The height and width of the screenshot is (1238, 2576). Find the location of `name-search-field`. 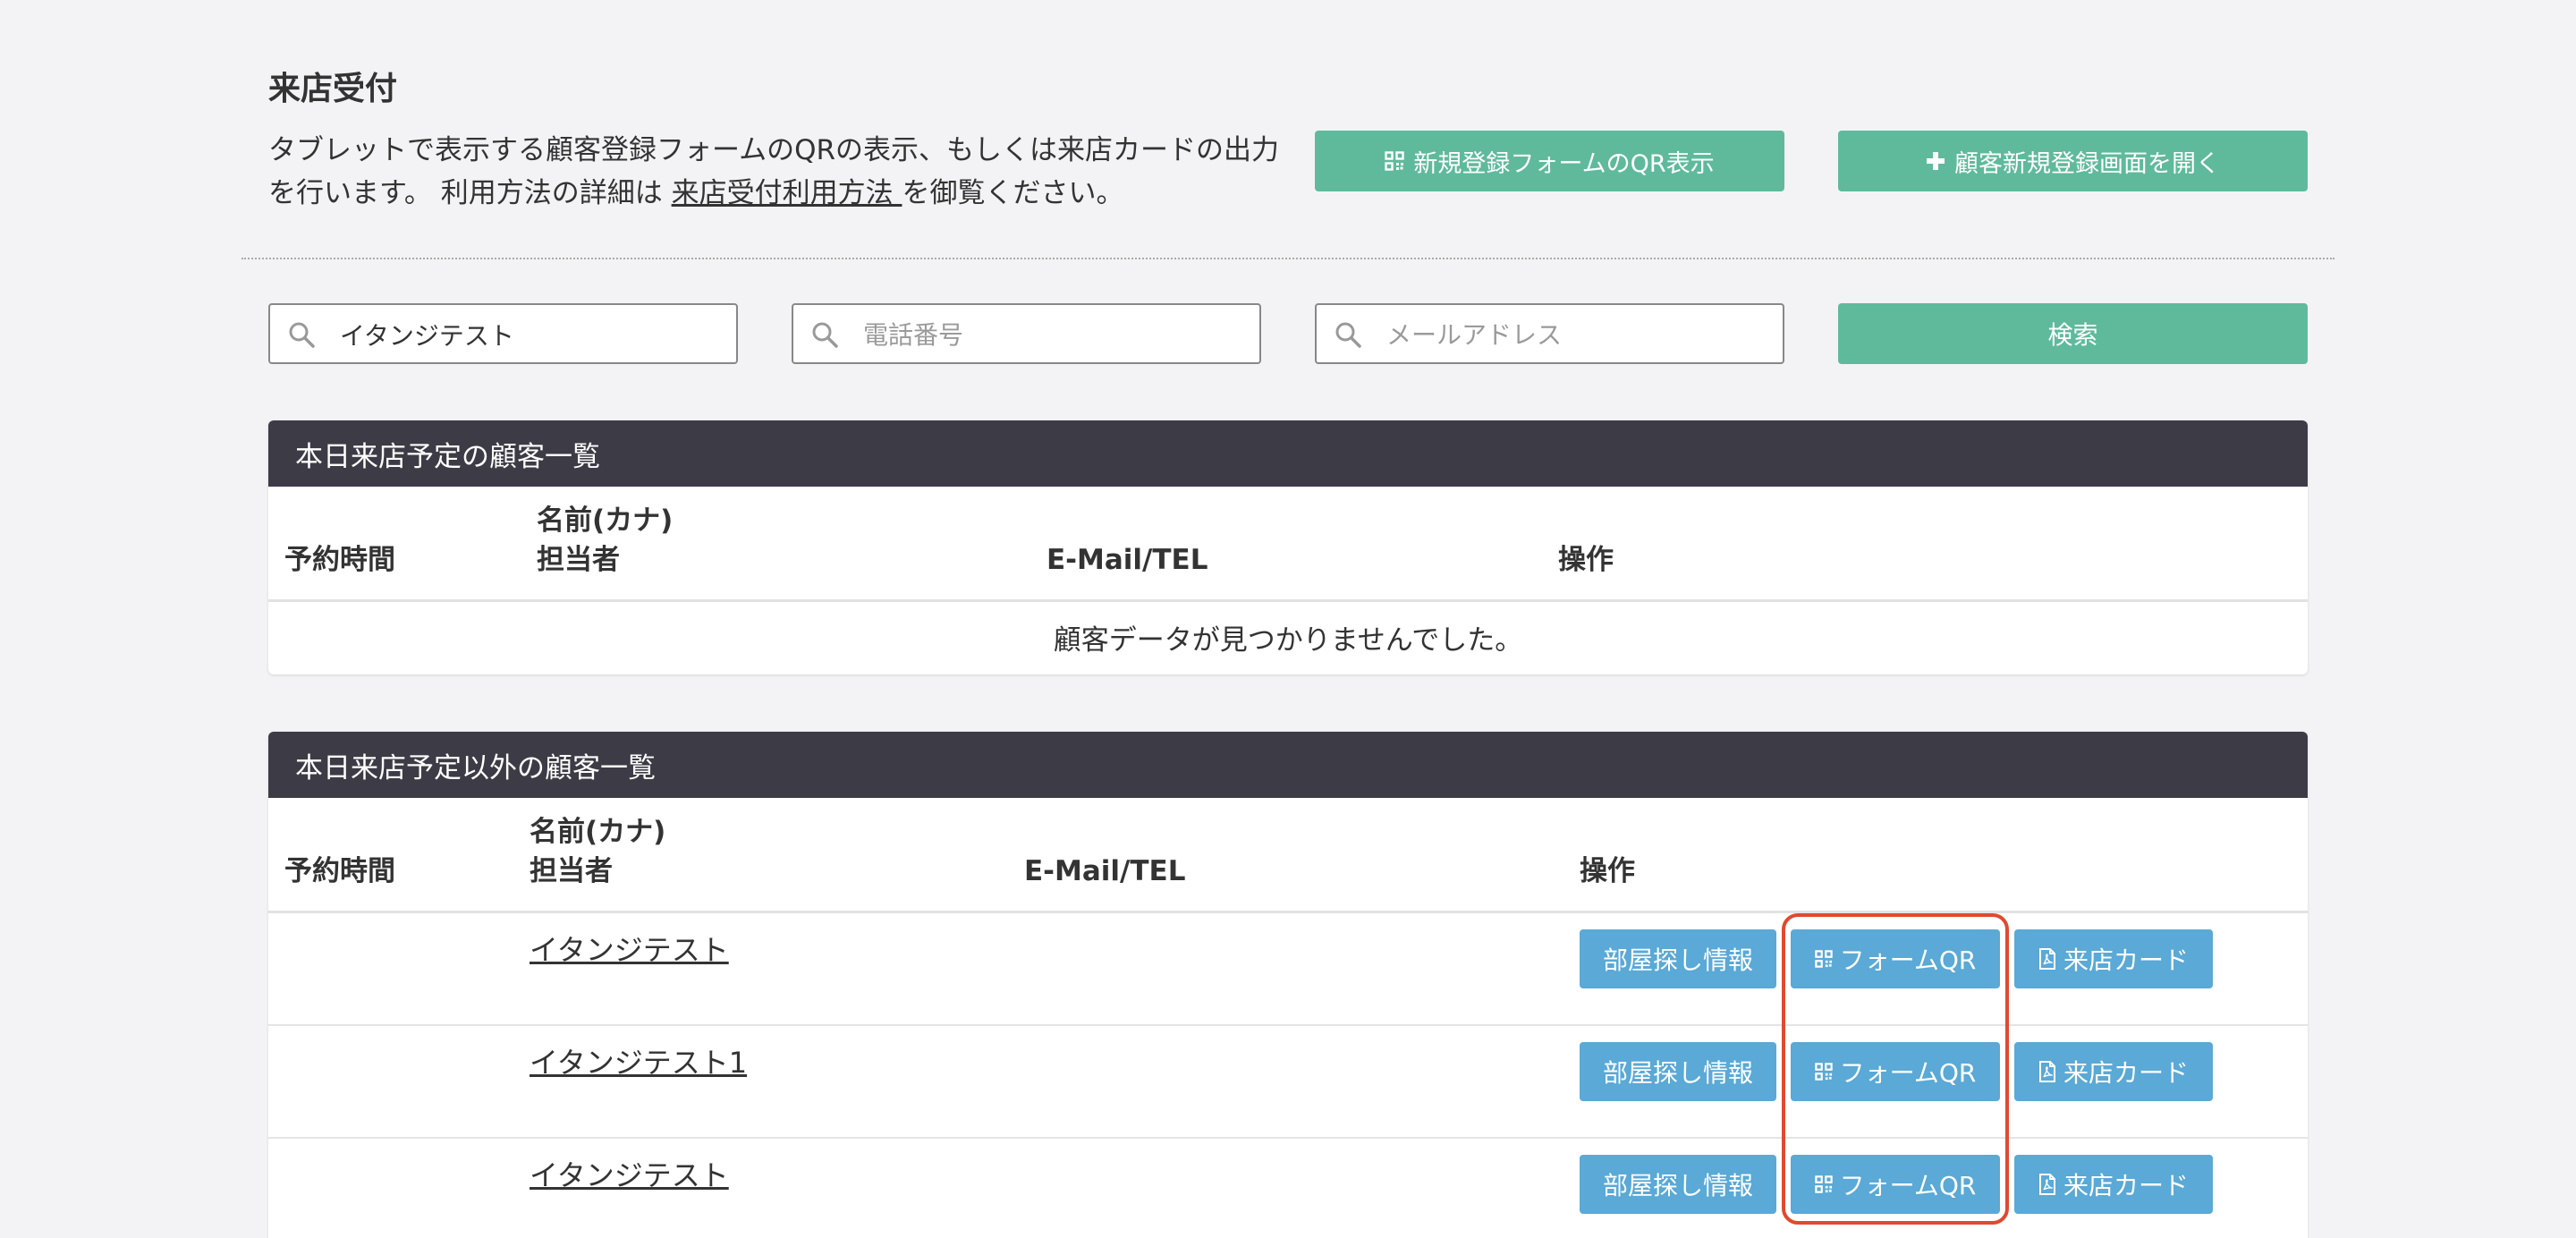

name-search-field is located at coordinates (503, 333).